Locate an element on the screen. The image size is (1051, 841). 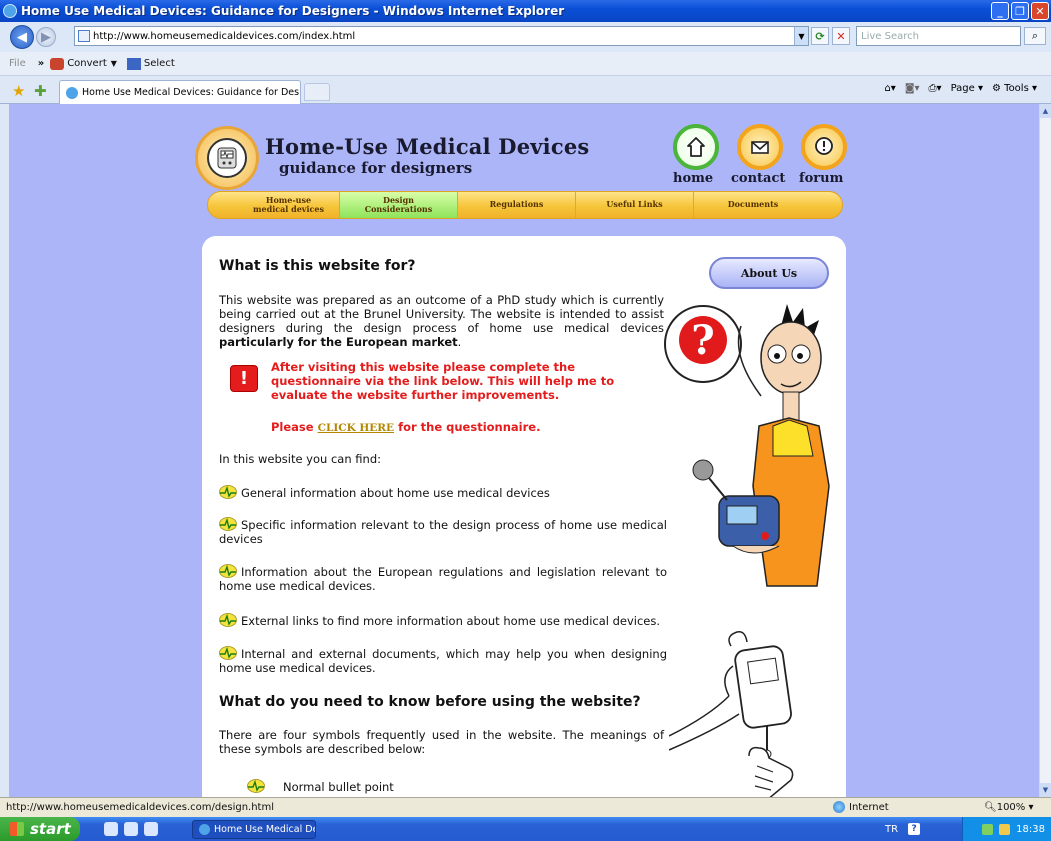
envelope-icon is located at coordinates (760, 147).